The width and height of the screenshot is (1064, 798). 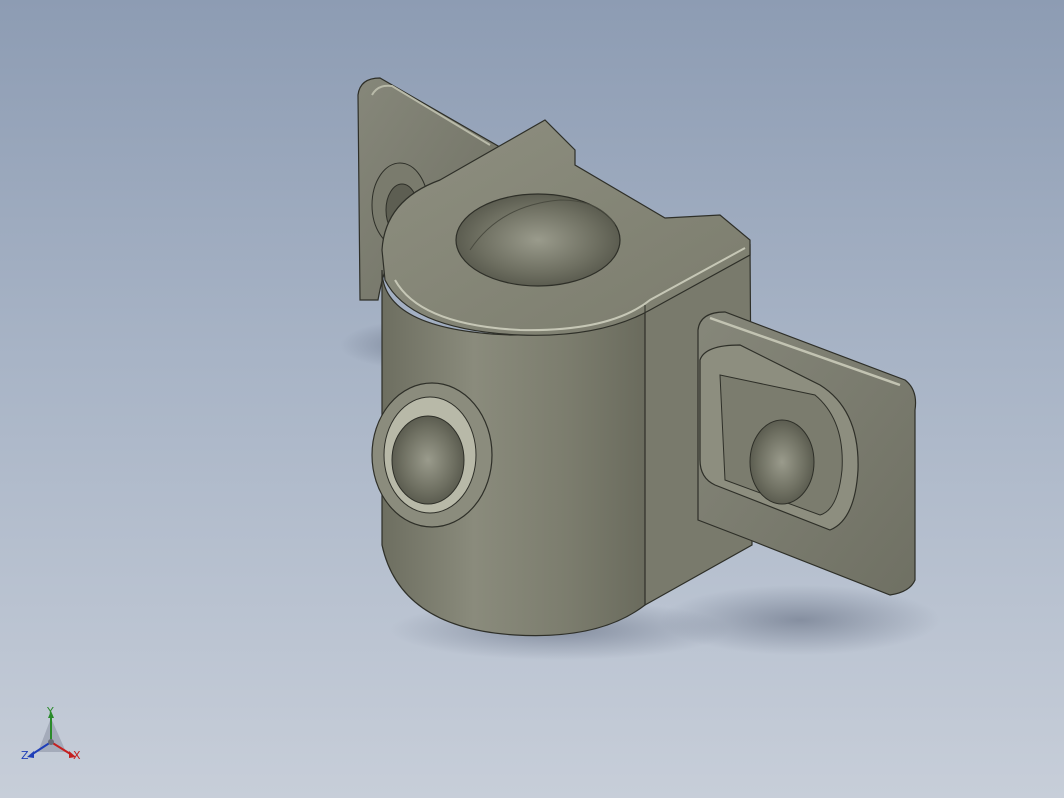 What do you see at coordinates (538, 240) in the screenshot?
I see `bore-hole` at bounding box center [538, 240].